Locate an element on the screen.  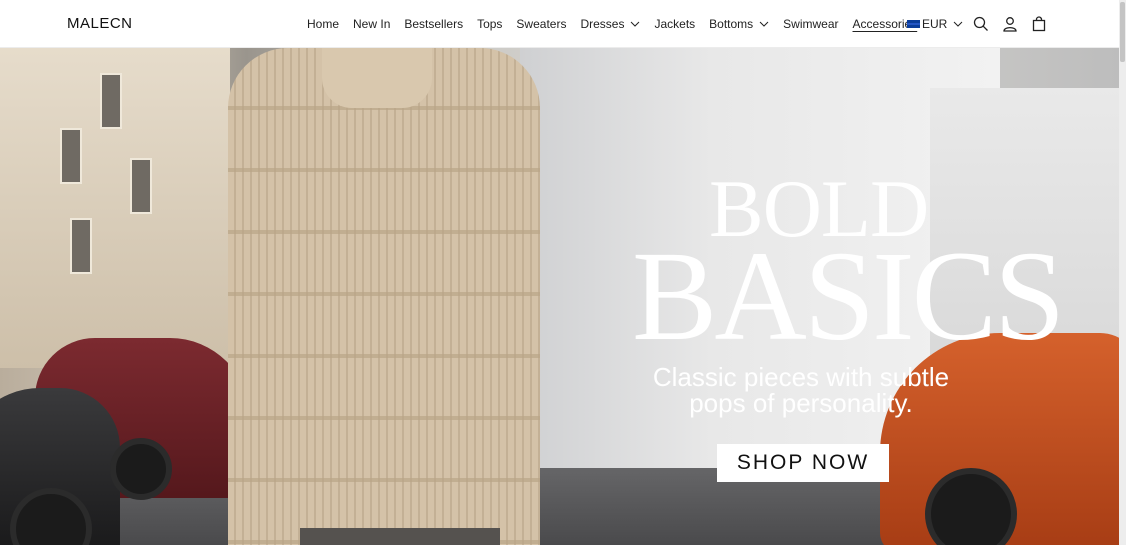
nav-label: Home is located at coordinates (323, 24).